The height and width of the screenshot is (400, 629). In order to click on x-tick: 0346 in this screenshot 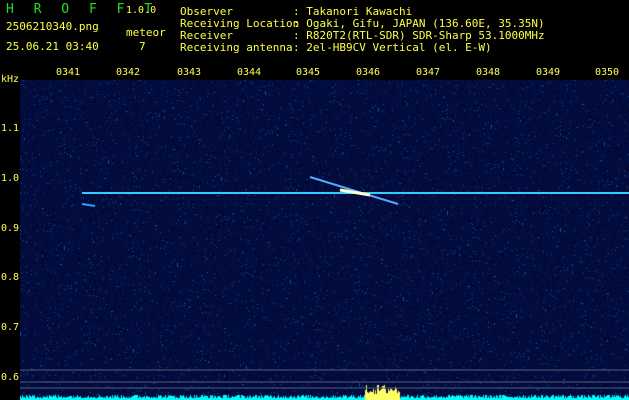, I will do `click(368, 72)`.